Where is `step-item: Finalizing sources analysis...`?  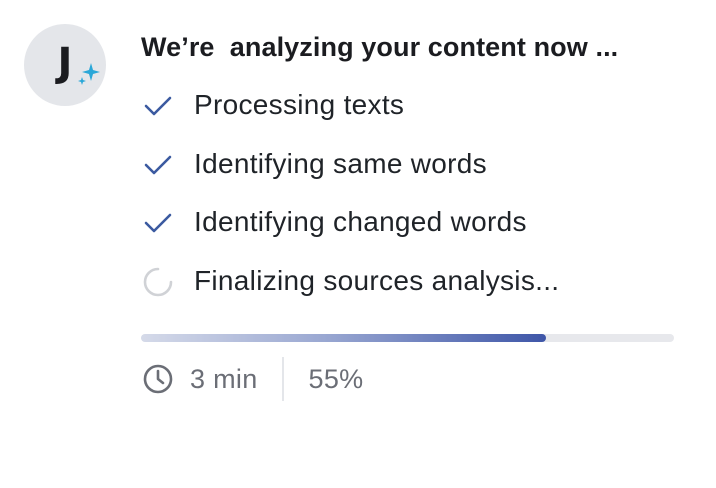
step-item: Finalizing sources analysis... is located at coordinates (350, 289).